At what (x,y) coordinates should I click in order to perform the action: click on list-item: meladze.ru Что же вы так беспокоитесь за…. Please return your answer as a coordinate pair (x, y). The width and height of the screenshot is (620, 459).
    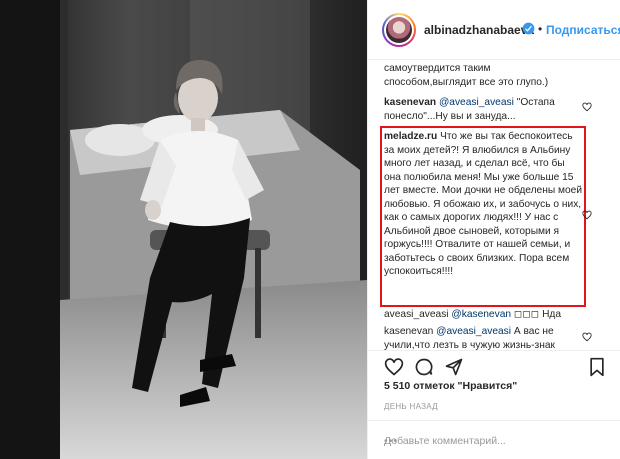
    Looking at the image, I should click on (484, 204).